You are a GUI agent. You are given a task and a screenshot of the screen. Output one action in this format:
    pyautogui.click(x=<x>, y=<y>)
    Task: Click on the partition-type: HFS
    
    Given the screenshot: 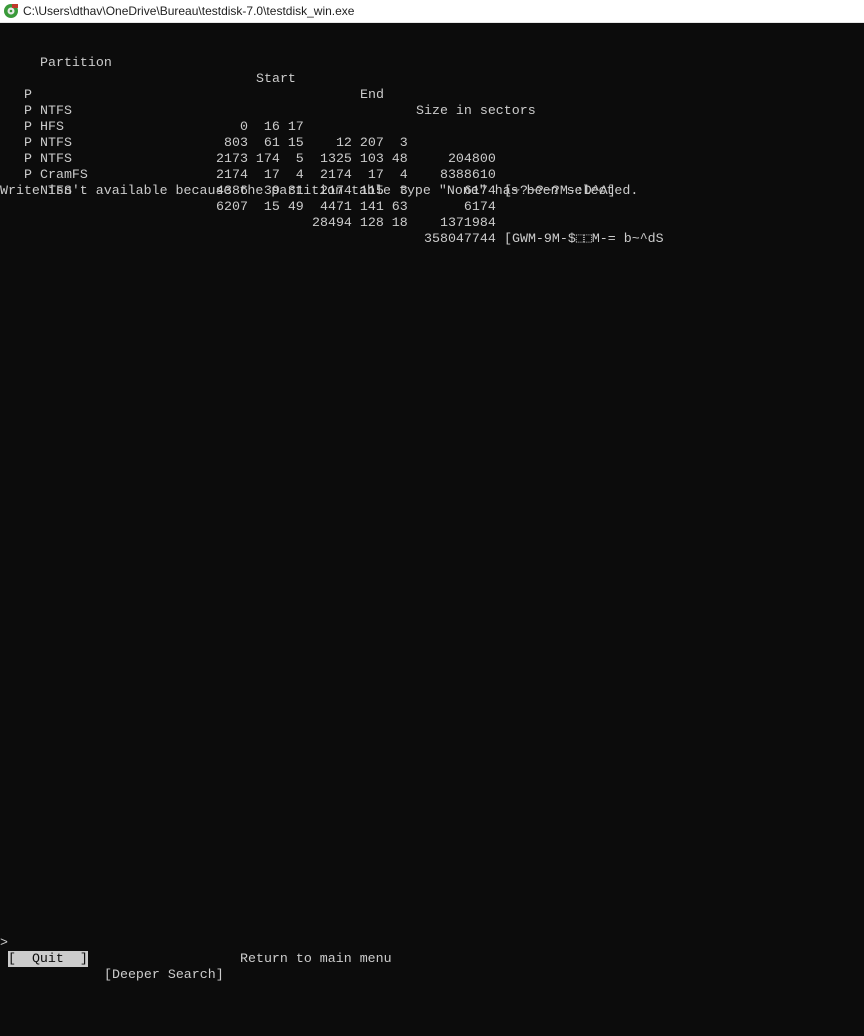 What is the action you would take?
    pyautogui.click(x=52, y=126)
    